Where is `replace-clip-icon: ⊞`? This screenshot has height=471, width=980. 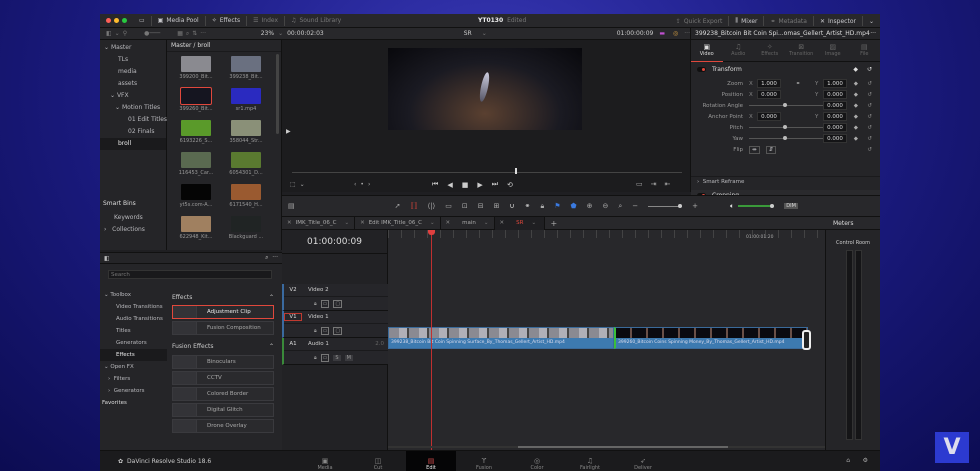 replace-clip-icon: ⊞ is located at coordinates (497, 206).